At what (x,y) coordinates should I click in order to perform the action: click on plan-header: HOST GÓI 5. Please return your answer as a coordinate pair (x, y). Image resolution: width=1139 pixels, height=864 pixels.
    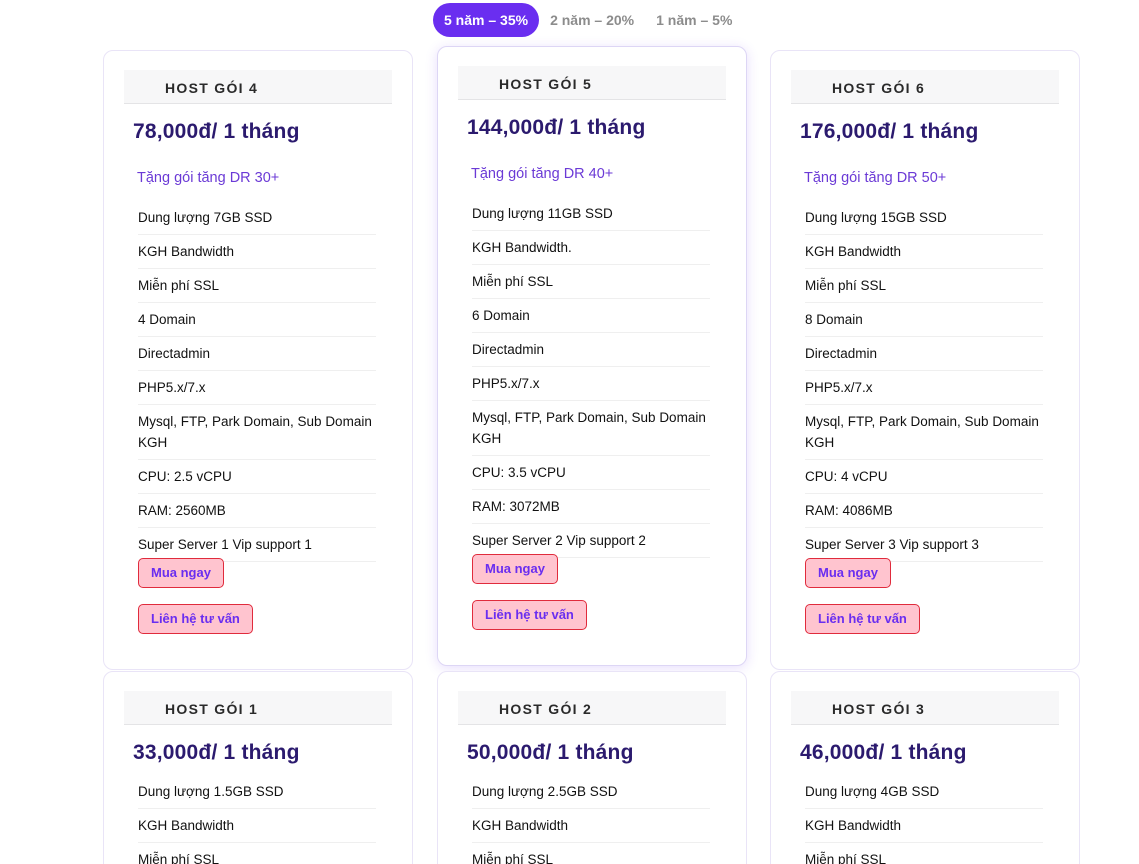
    Looking at the image, I should click on (592, 83).